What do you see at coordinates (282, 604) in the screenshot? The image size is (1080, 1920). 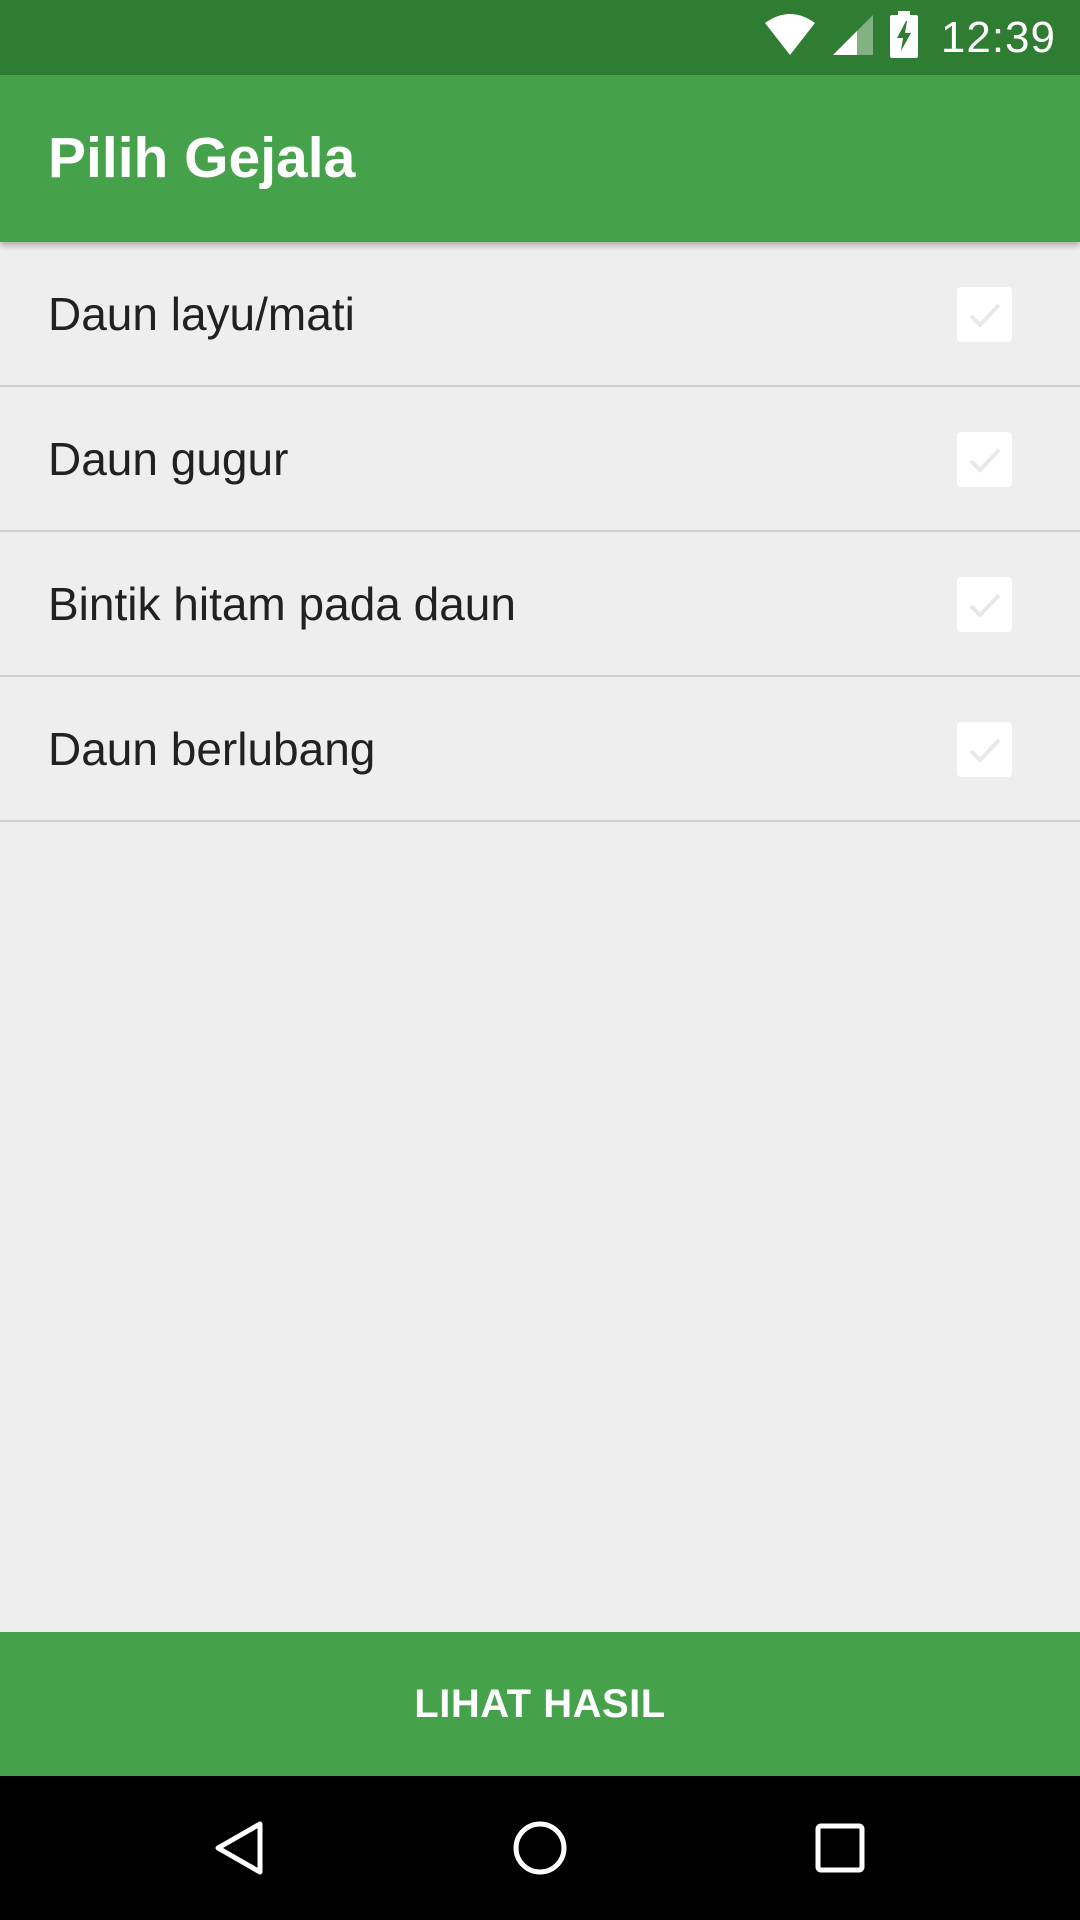 I see `symptom-label: Bintik hitam pada daun` at bounding box center [282, 604].